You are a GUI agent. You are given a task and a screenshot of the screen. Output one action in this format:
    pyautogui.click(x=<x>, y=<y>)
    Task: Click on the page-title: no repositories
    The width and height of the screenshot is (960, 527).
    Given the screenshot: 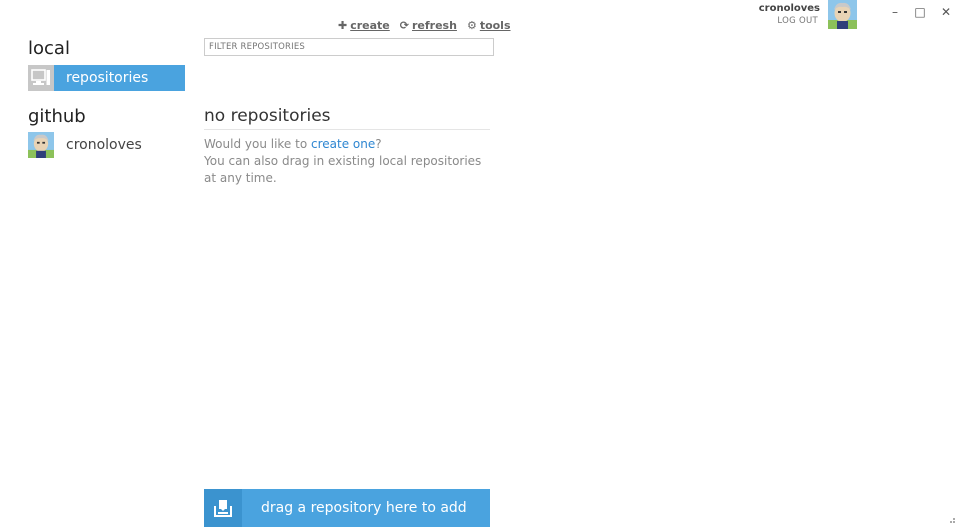 What is the action you would take?
    pyautogui.click(x=267, y=116)
    